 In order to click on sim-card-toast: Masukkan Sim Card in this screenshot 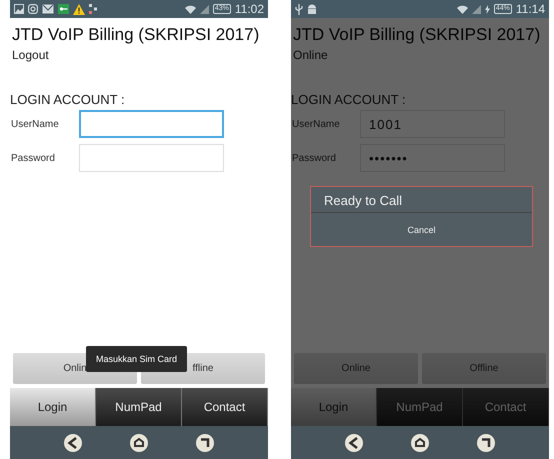, I will do `click(137, 359)`.